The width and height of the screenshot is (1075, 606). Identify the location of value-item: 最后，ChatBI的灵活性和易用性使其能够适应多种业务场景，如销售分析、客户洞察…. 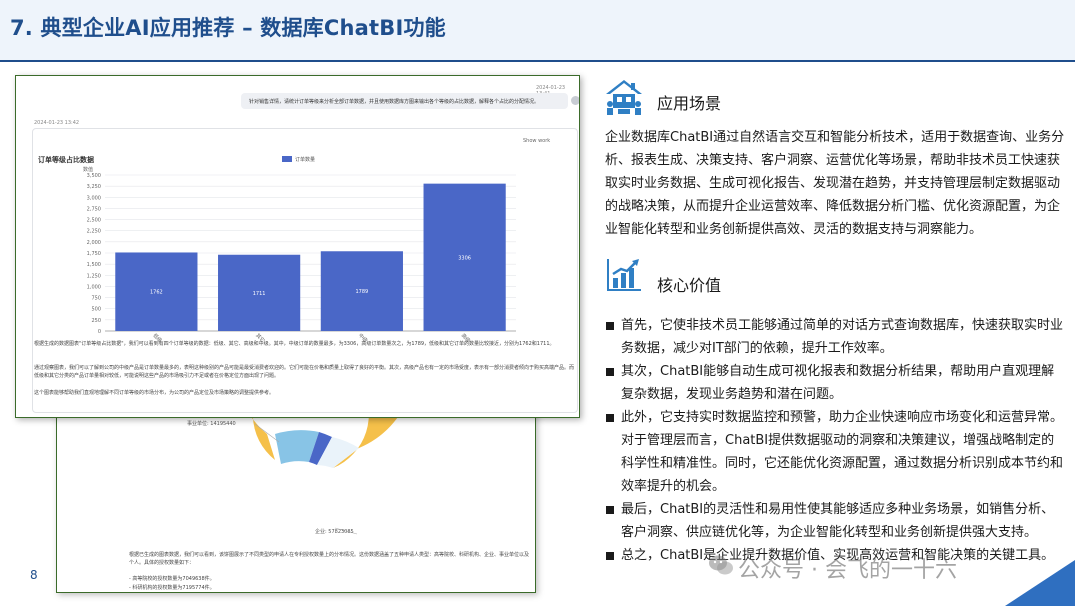
(835, 521).